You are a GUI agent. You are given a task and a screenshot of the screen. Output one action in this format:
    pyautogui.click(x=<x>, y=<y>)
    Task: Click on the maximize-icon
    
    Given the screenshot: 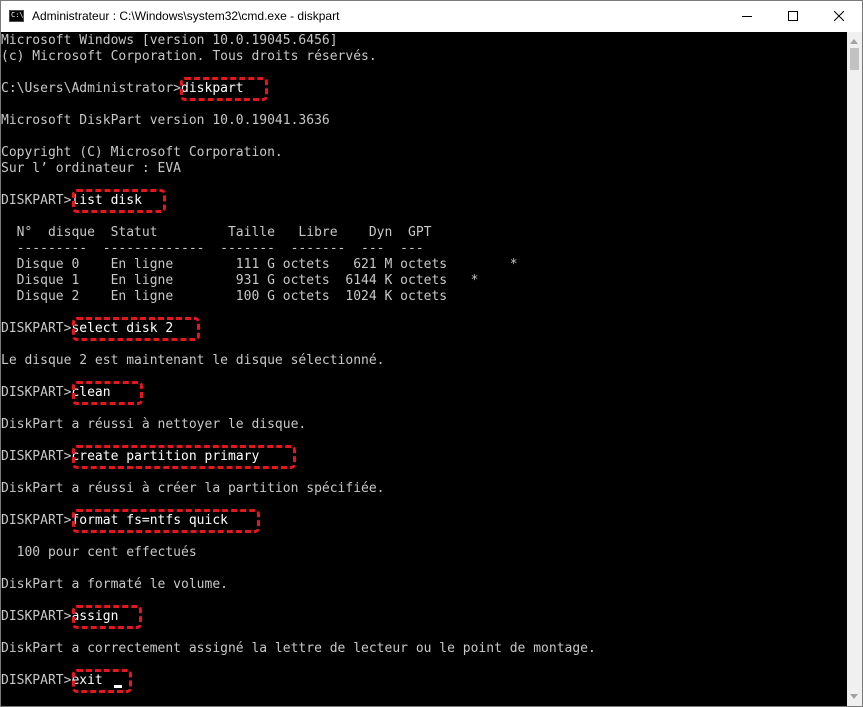 What is the action you would take?
    pyautogui.click(x=793, y=16)
    